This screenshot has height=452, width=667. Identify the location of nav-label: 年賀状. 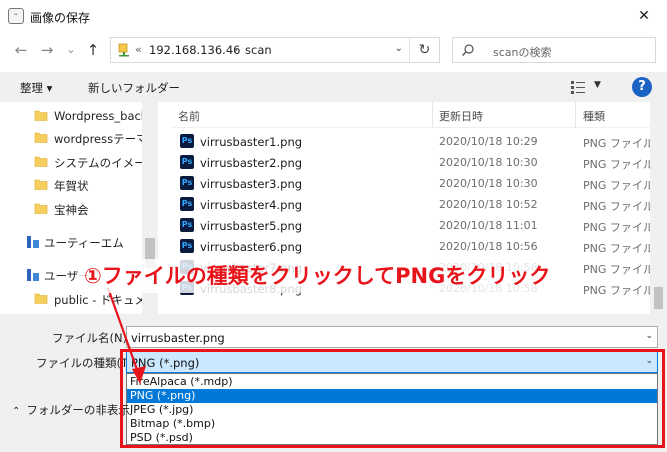
(71, 186).